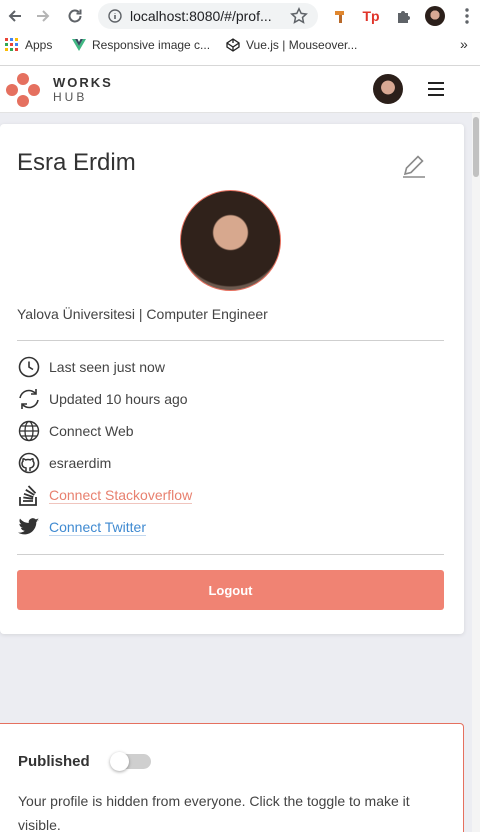 This screenshot has height=832, width=480. What do you see at coordinates (29, 463) in the screenshot?
I see `github-icon` at bounding box center [29, 463].